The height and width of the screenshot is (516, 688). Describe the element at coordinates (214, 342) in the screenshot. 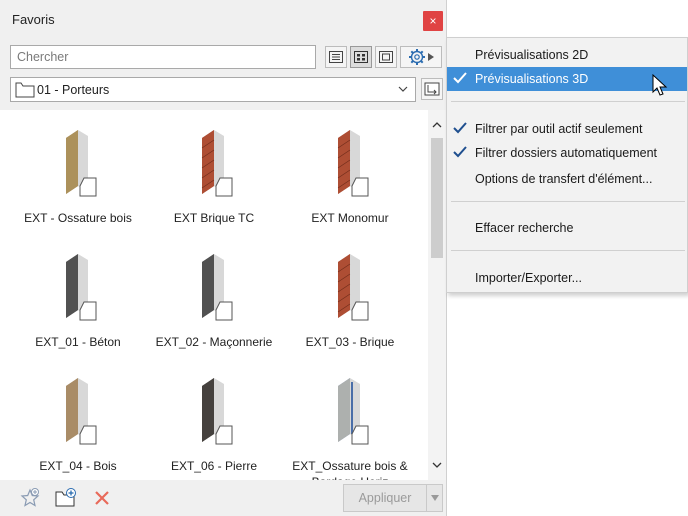

I see `favorite-item-label: EXT_02 - Maçonnerie` at that location.